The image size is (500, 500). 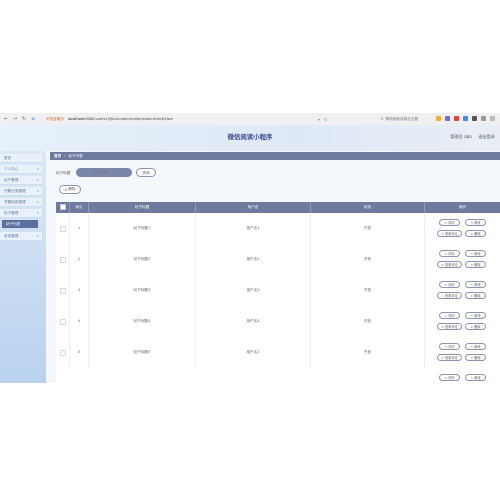 What do you see at coordinates (253, 259) in the screenshot?
I see `row-user: 用户名2` at bounding box center [253, 259].